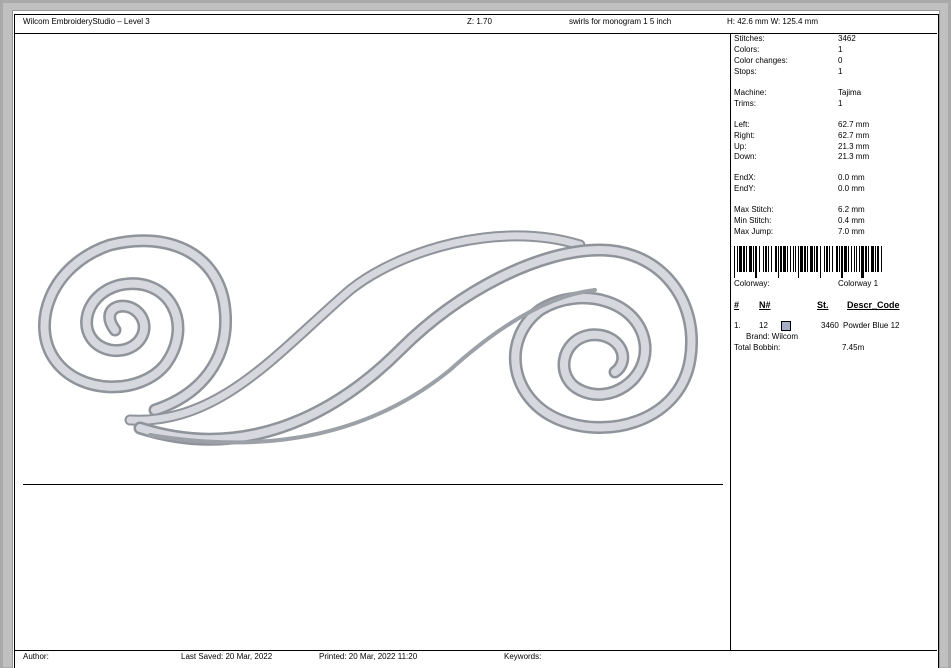  Describe the element at coordinates (745, 71) in the screenshot. I see `stat-label: Stops:` at that location.